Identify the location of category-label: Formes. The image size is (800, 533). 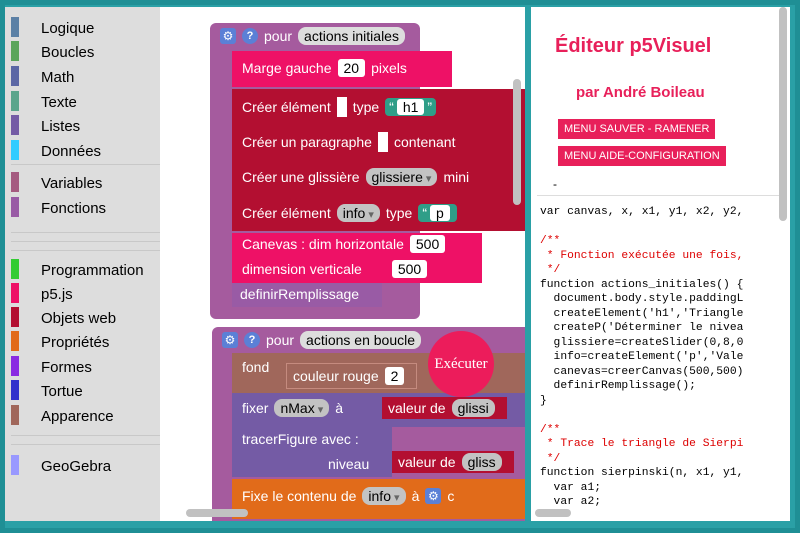
(66, 367).